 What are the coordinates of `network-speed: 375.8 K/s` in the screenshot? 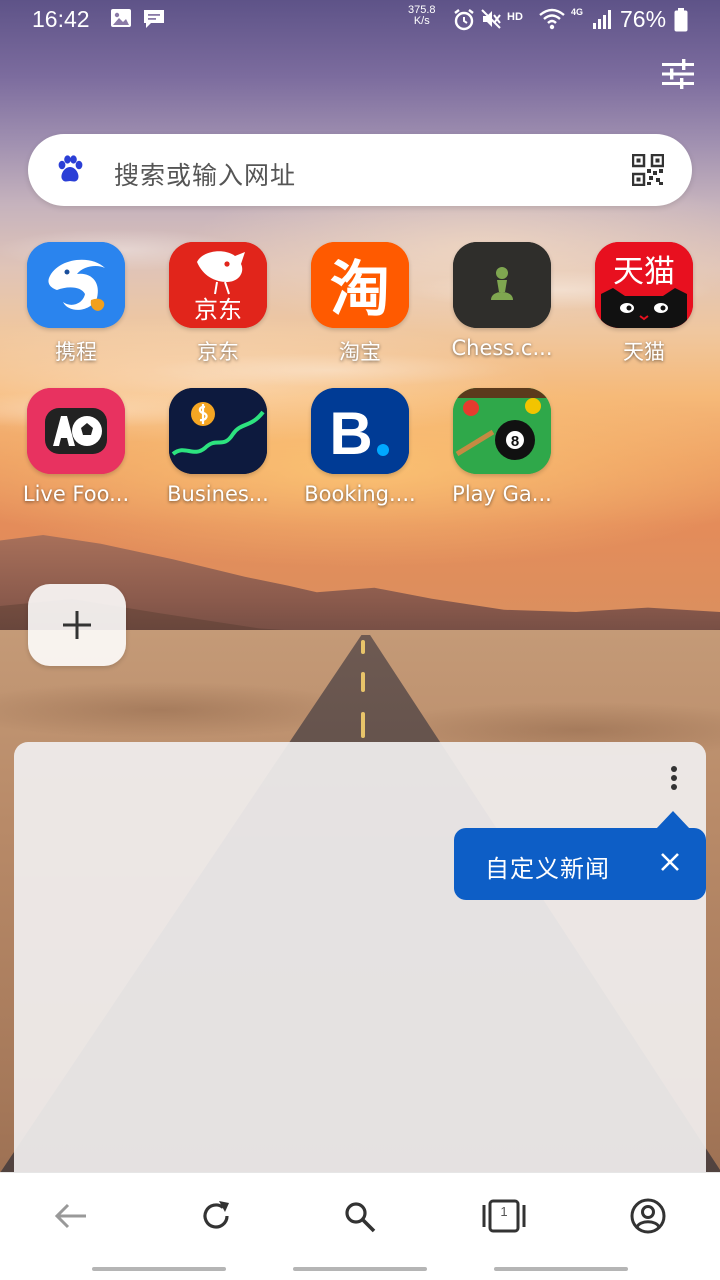 It's located at (422, 16).